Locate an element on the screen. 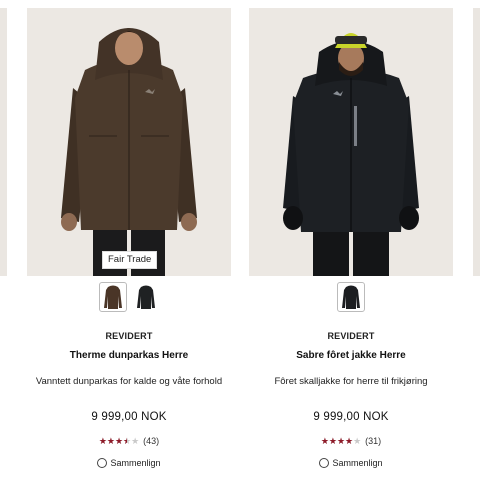 The height and width of the screenshot is (480, 480). swatch-brown is located at coordinates (112, 297).